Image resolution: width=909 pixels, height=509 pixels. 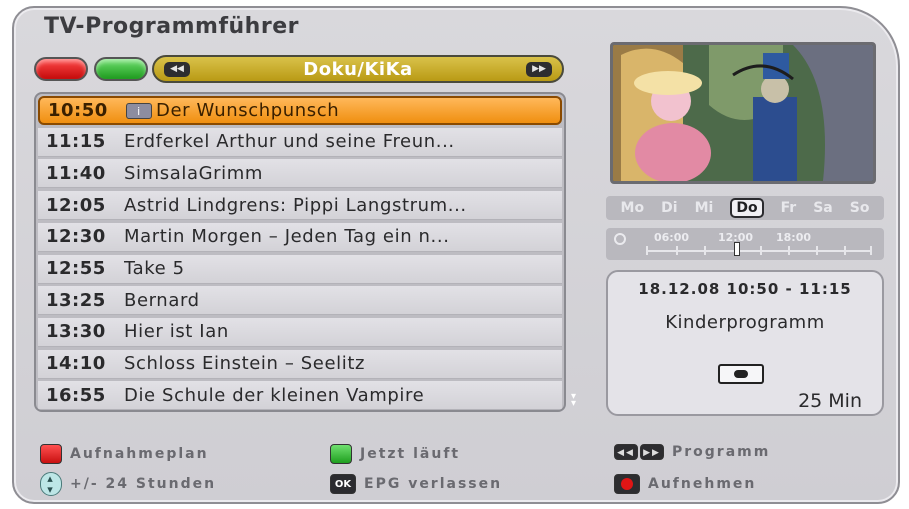 What do you see at coordinates (248, 110) in the screenshot?
I see `program-title: Der Wunschpunsch` at bounding box center [248, 110].